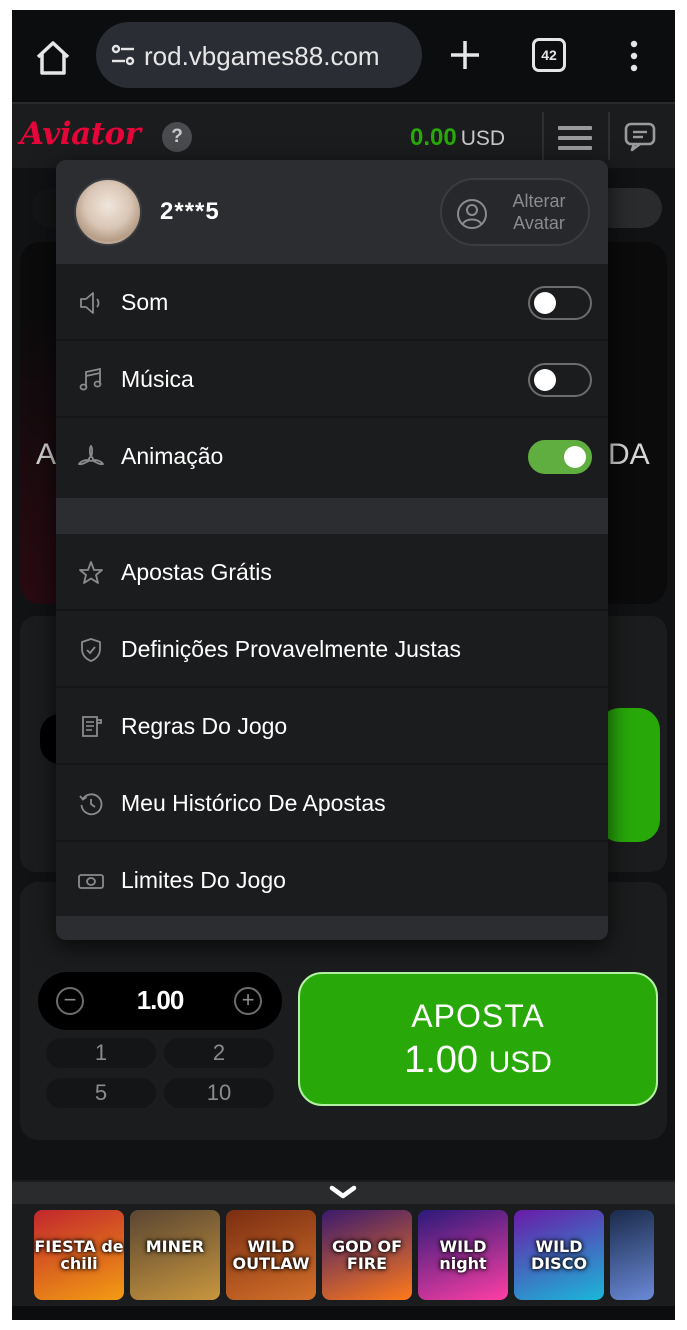 This screenshot has height=1330, width=687. I want to click on game-thumbnail-title: FIESTA de chili, so click(79, 1255).